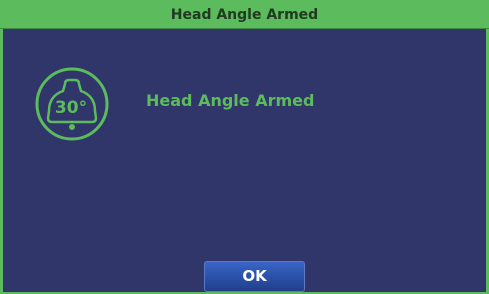  What do you see at coordinates (254, 276) in the screenshot?
I see `ok-button: OK` at bounding box center [254, 276].